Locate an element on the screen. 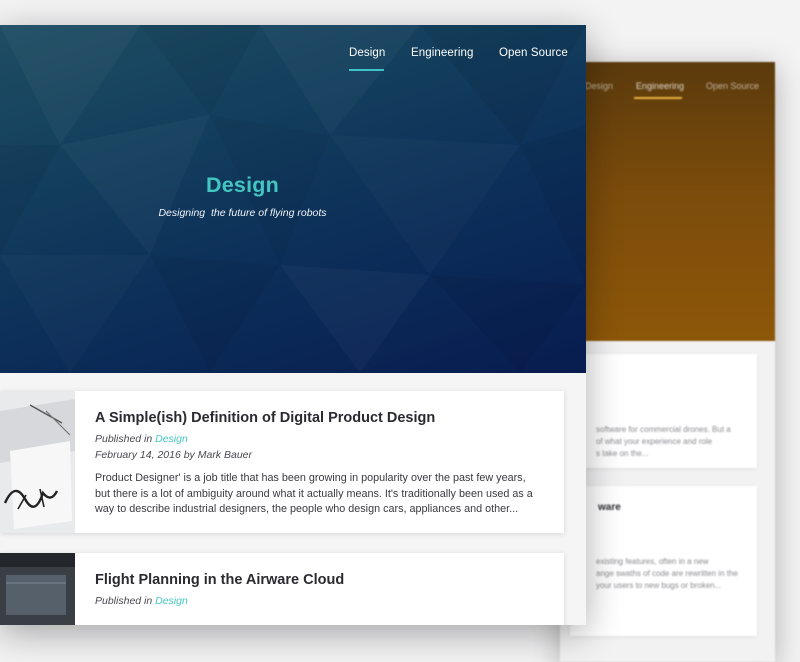 This screenshot has height=662, width=800. nav-active-indicator is located at coordinates (366, 70).